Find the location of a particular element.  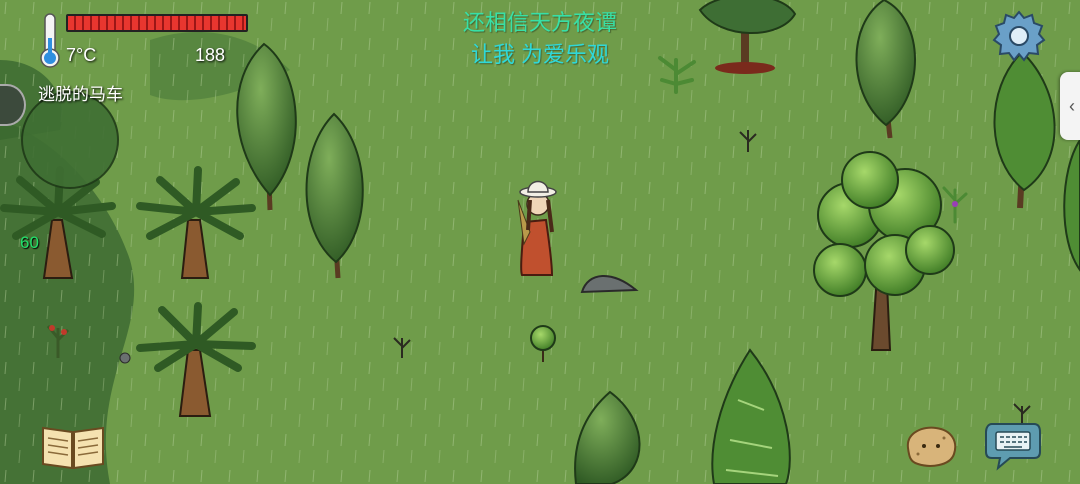

health-bar is located at coordinates (157, 23).